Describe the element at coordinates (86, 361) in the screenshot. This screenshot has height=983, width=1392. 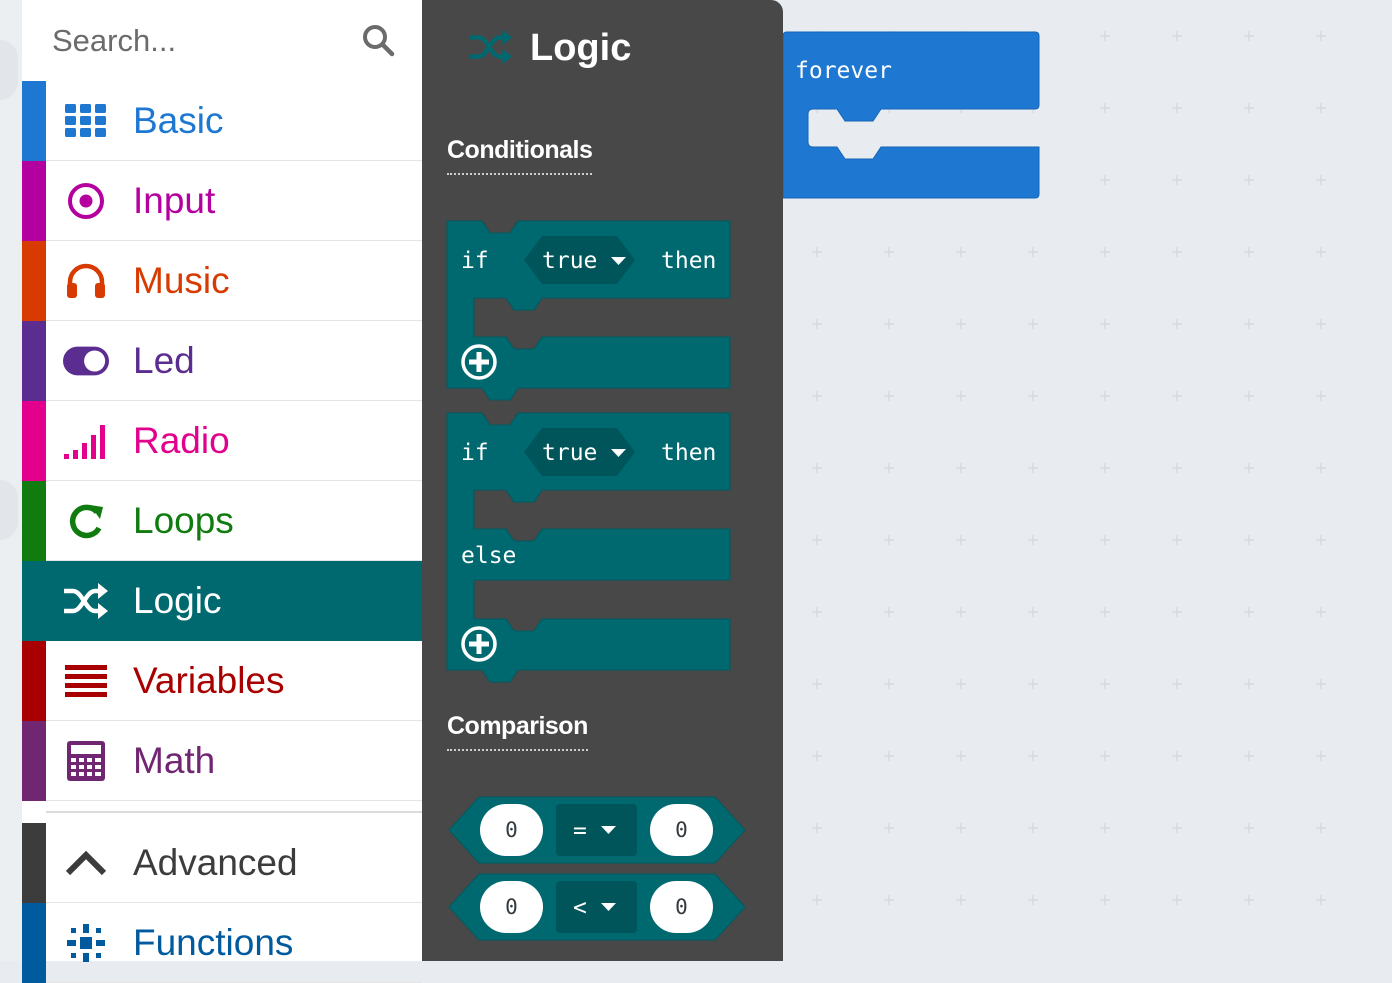
I see `toggle-icon` at that location.